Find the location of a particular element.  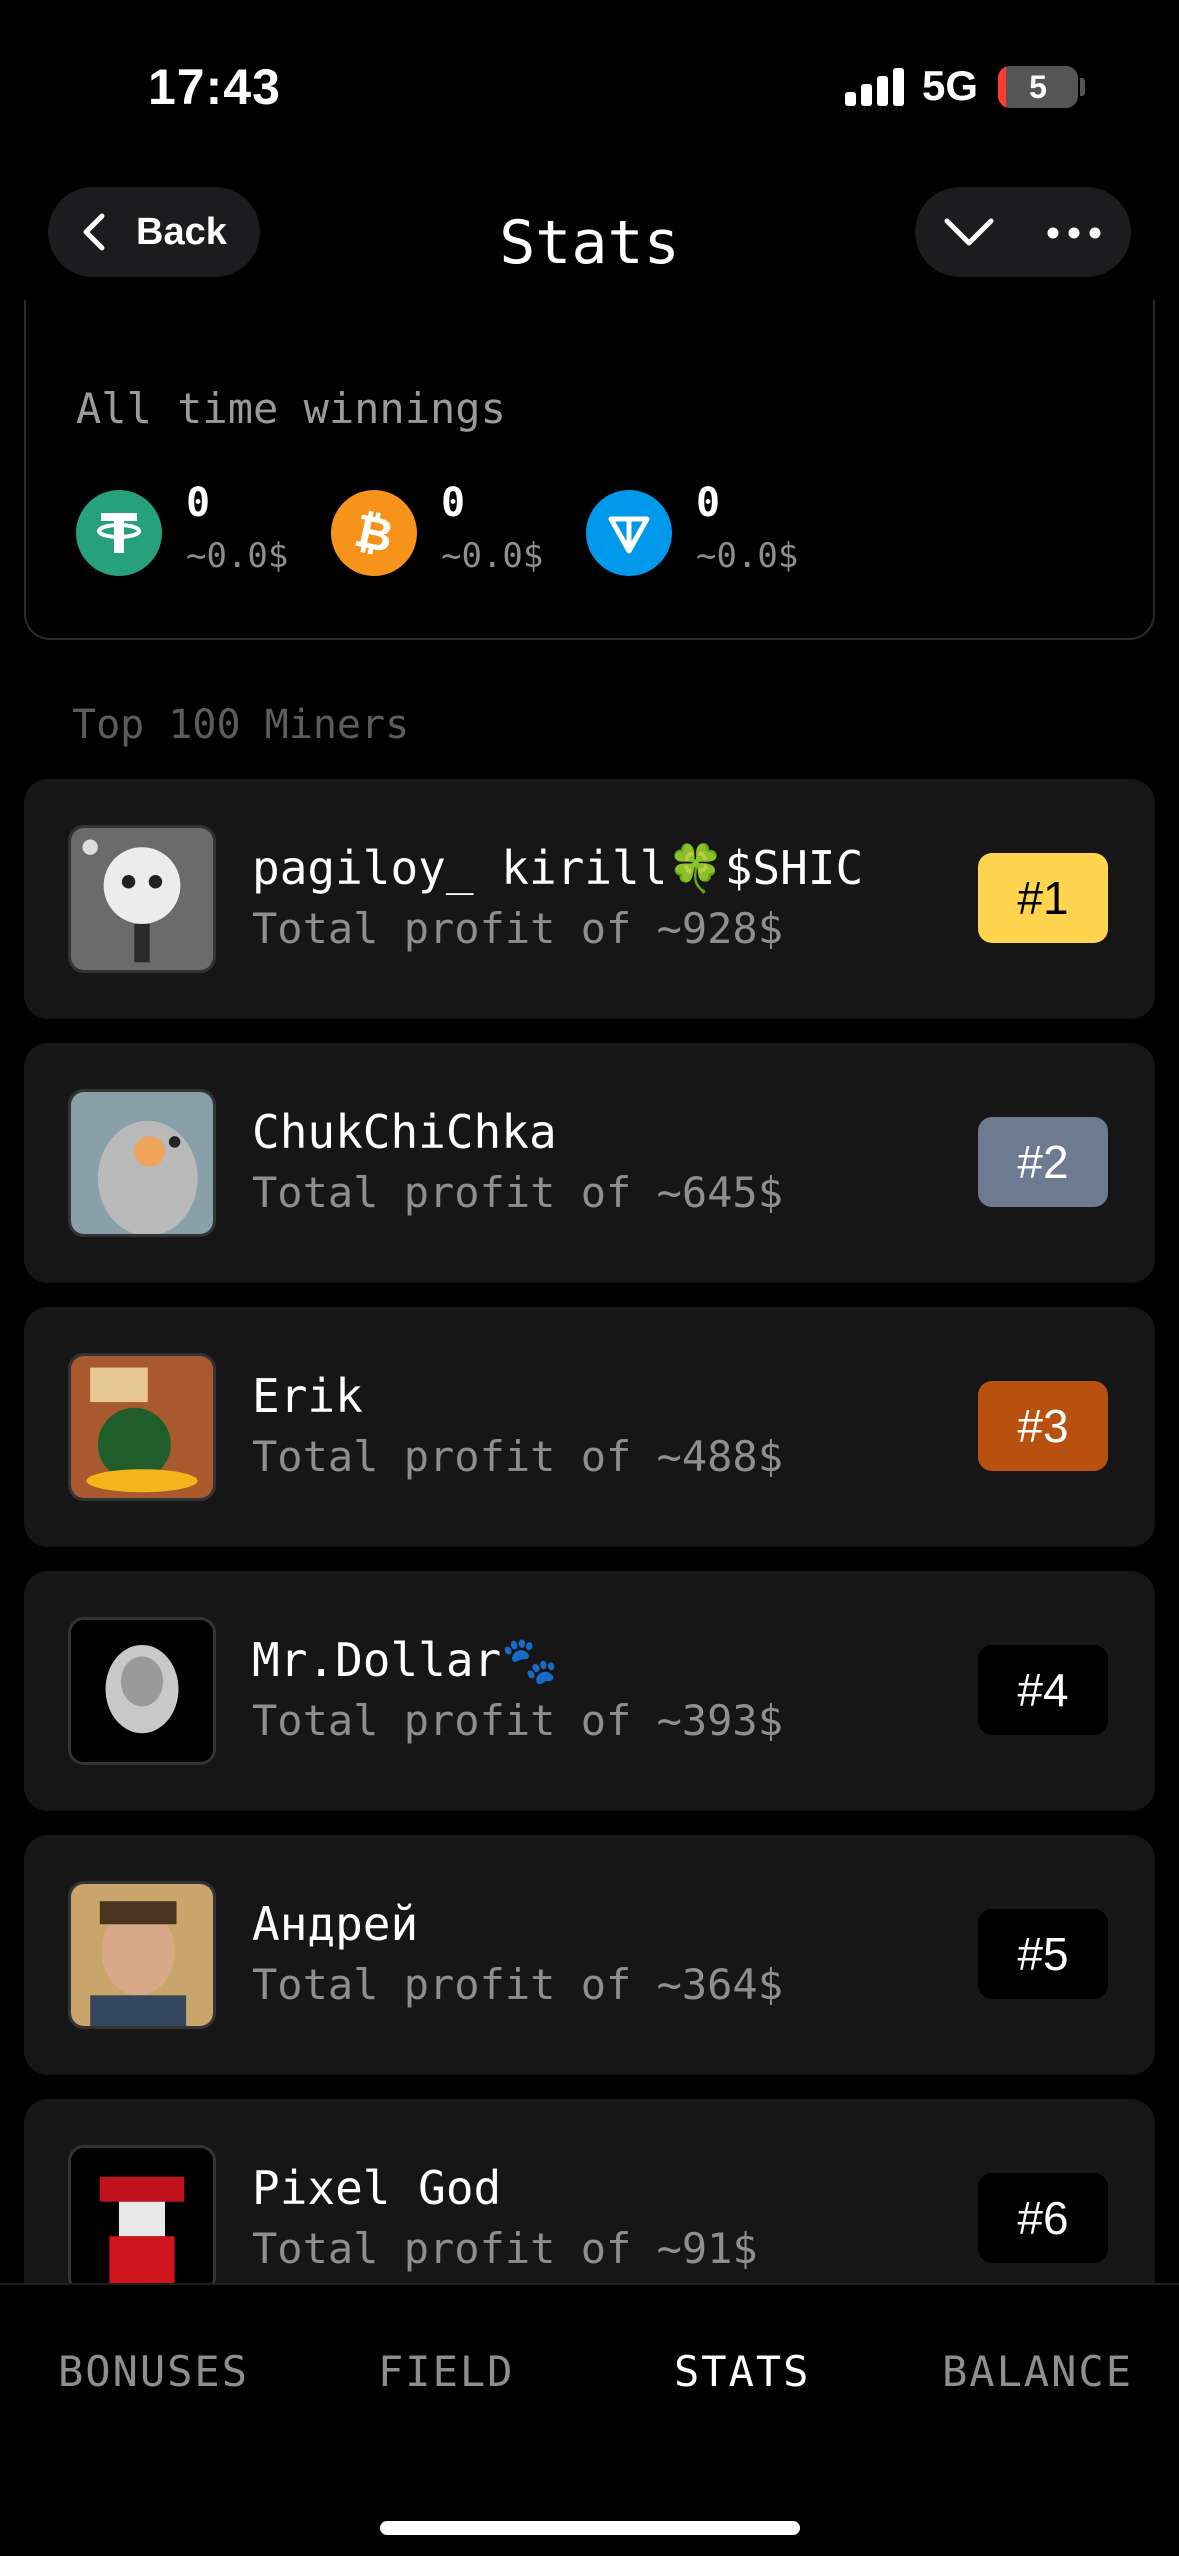

tab-bonuses: BONUSES is located at coordinates (153, 2371).